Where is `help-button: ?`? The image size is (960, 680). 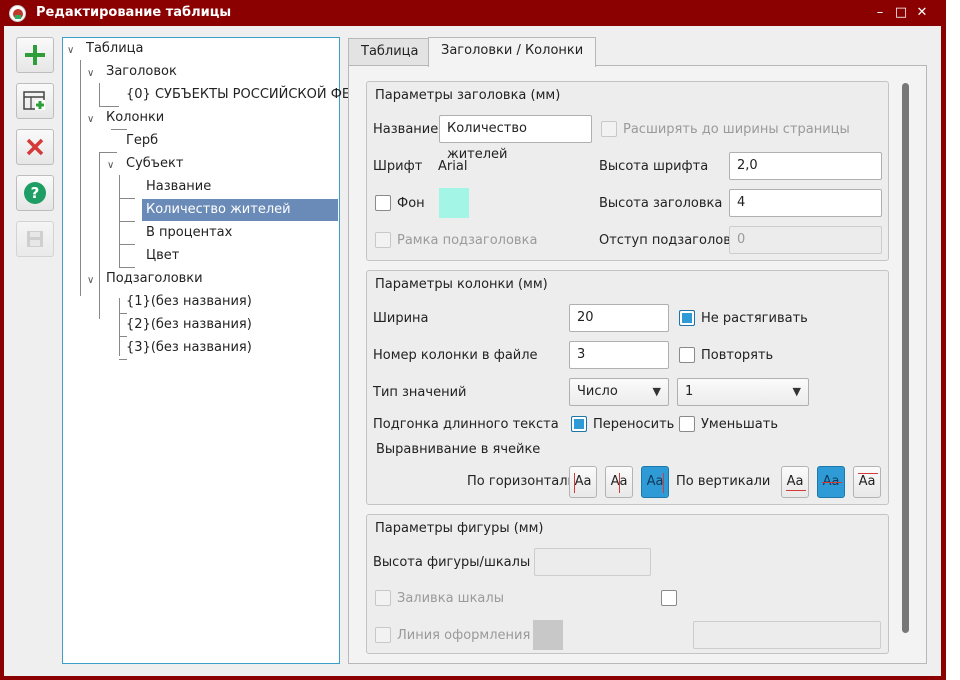
help-button: ? is located at coordinates (35, 193).